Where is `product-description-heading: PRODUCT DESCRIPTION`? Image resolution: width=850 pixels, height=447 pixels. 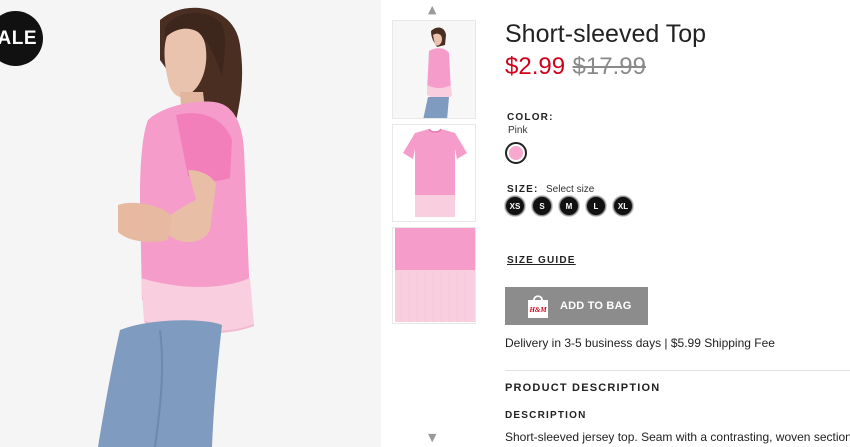 product-description-heading: PRODUCT DESCRIPTION is located at coordinates (583, 388).